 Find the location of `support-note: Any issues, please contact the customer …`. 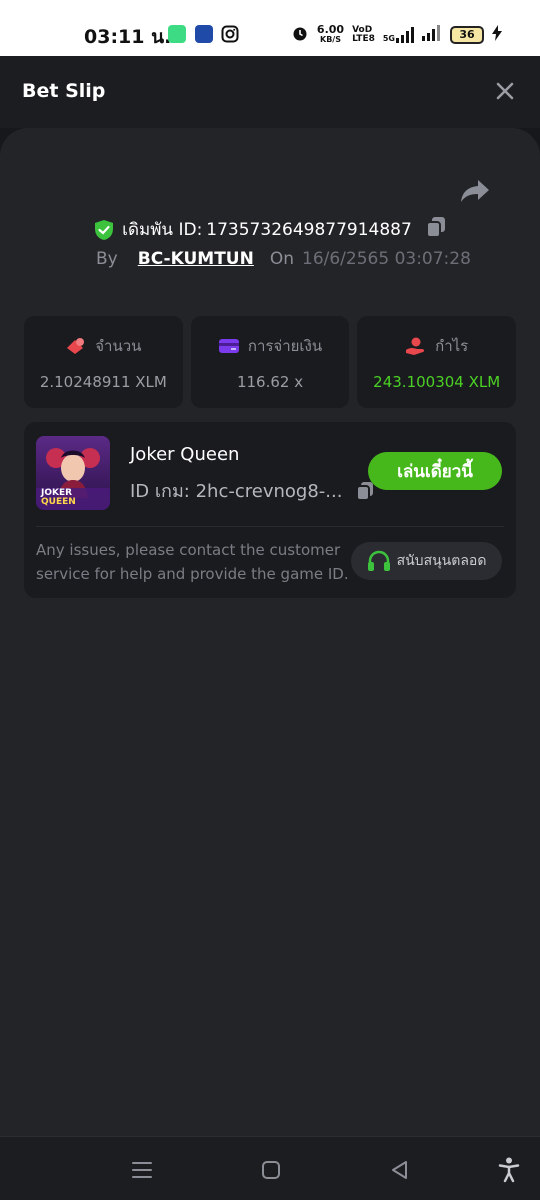

support-note: Any issues, please contact the customer … is located at coordinates (192, 562).